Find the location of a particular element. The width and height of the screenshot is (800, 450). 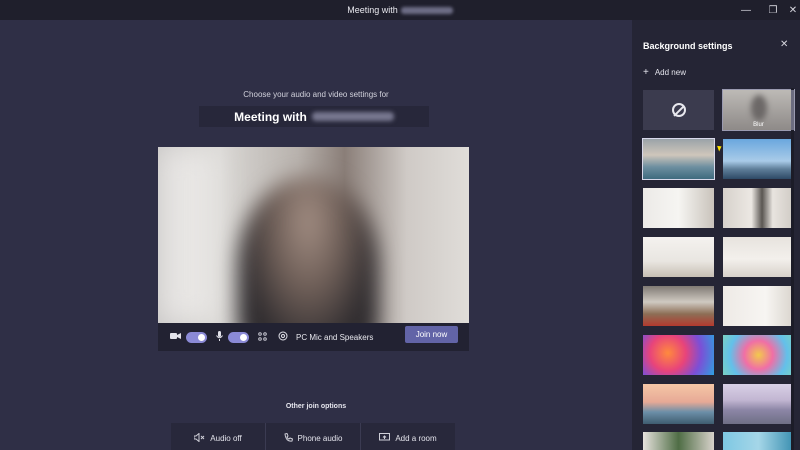

audio-device-label: PC Mic and Speakers is located at coordinates (334, 337).